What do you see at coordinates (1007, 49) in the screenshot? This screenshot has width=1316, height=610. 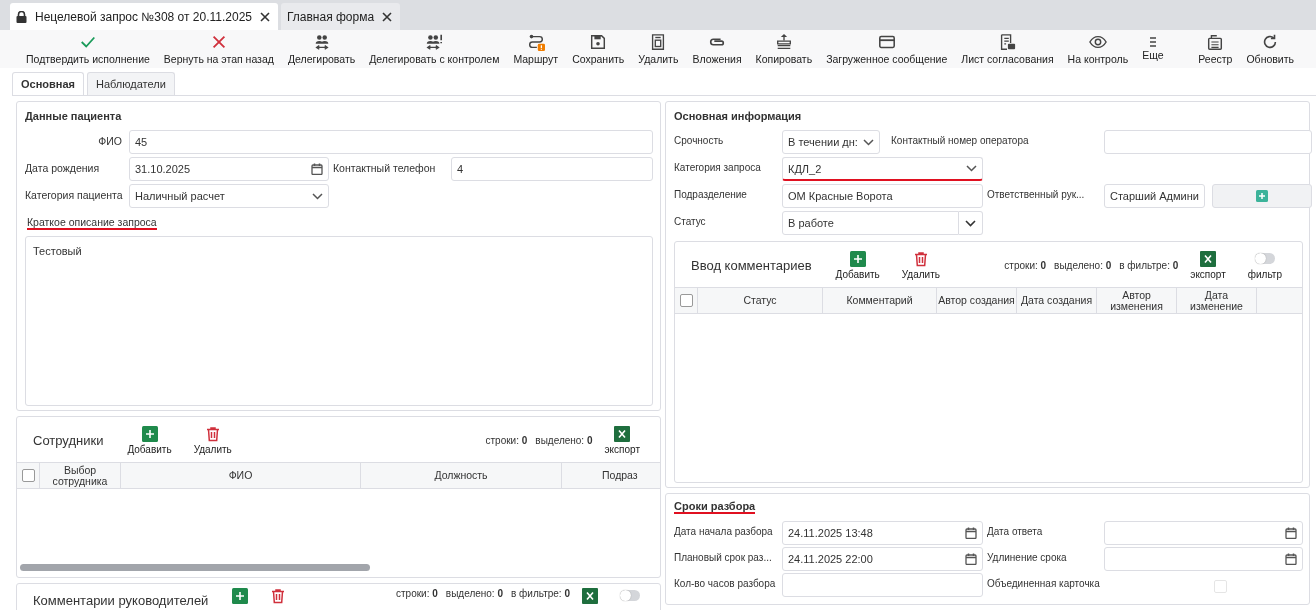 I see `toolbar-button: Лист согласования` at bounding box center [1007, 49].